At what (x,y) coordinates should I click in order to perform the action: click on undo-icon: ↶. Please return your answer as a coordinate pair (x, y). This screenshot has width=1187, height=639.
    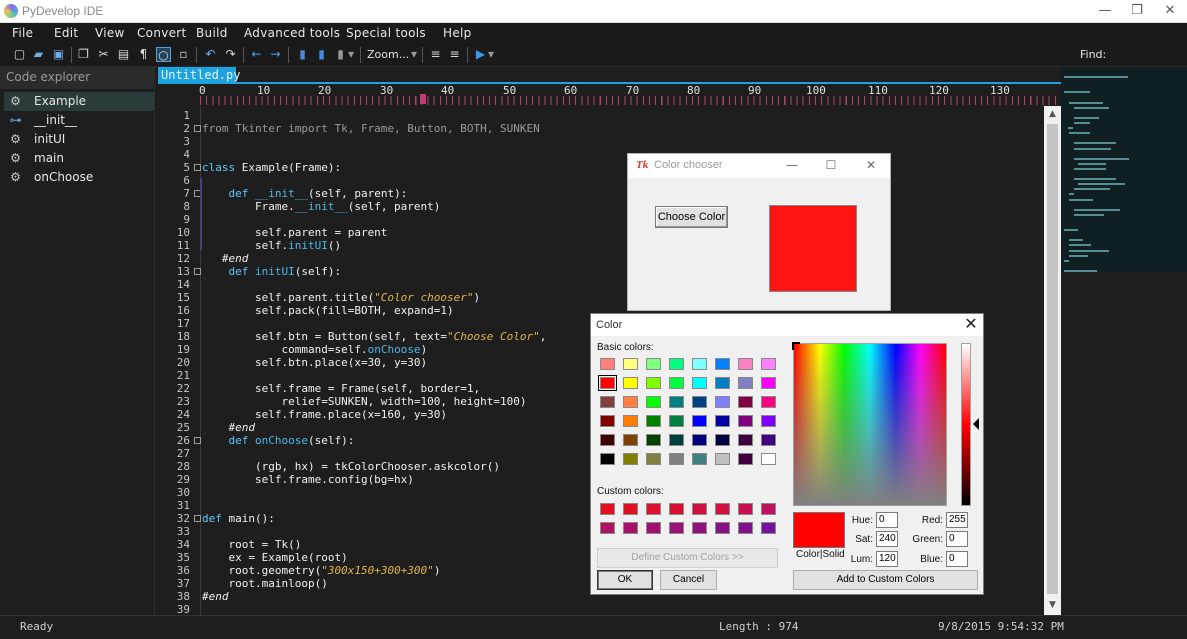
    Looking at the image, I should click on (210, 54).